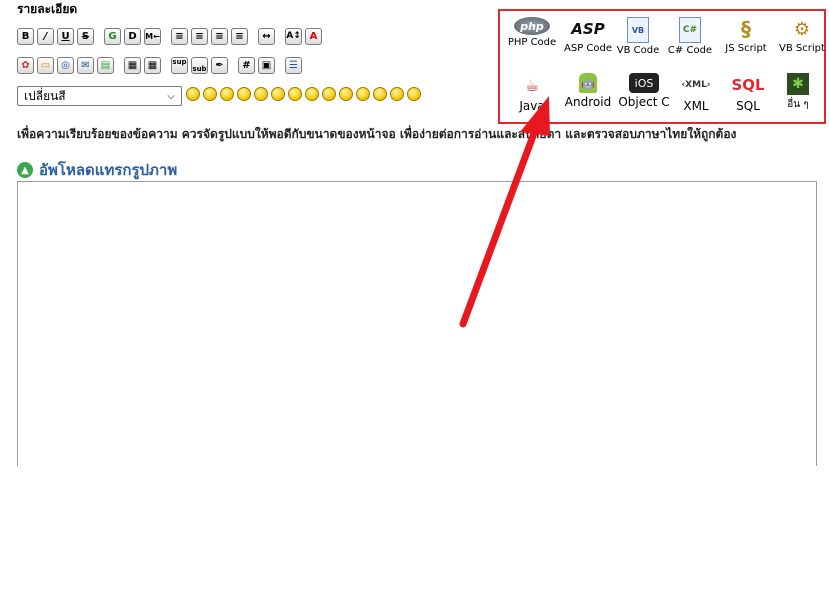 This screenshot has width=829, height=600. What do you see at coordinates (532, 42) in the screenshot?
I see `php-code-label: PHP Code` at bounding box center [532, 42].